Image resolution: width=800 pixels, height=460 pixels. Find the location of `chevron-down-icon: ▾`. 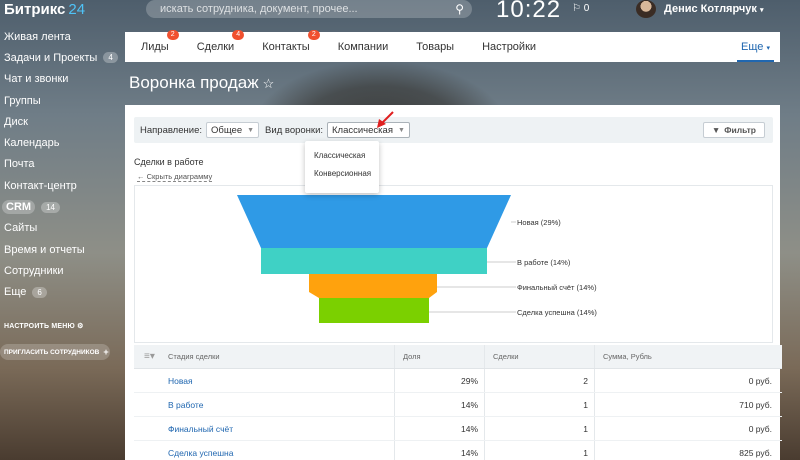

chevron-down-icon: ▾ is located at coordinates (768, 48).